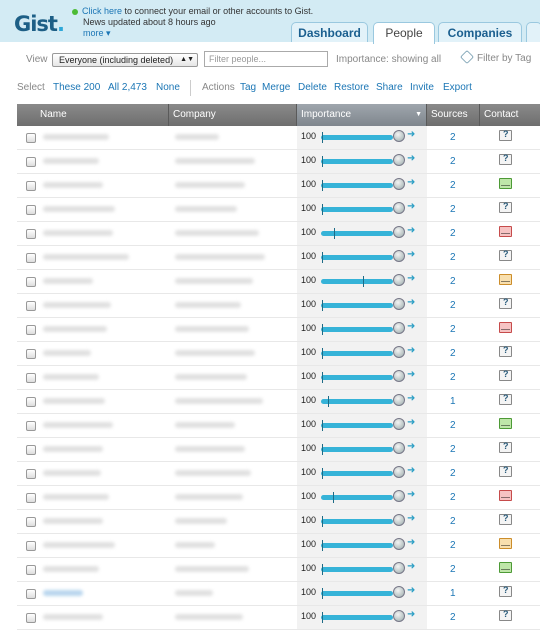 The image size is (540, 641). I want to click on column-importance: Importance ▼, so click(362, 115).